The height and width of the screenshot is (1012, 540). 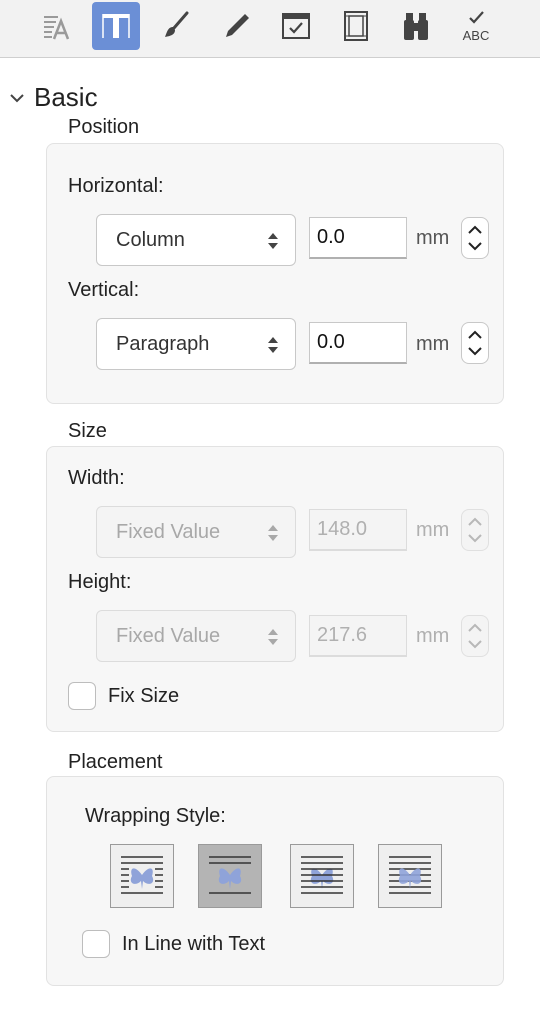 I want to click on horizontal-unit: mm, so click(x=433, y=238).